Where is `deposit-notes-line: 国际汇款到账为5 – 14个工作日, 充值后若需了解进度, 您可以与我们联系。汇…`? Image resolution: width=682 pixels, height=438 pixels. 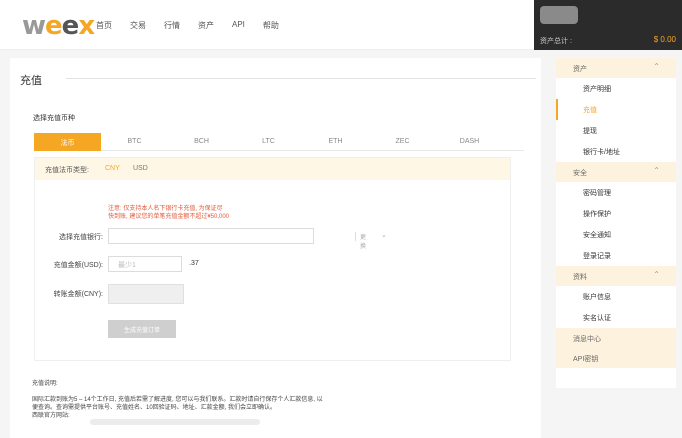
deposit-notes-line: 国际汇款到账为5 – 14个工作日, 充值后若需了解进度, 您可以与我们联系。汇… is located at coordinates (177, 400).